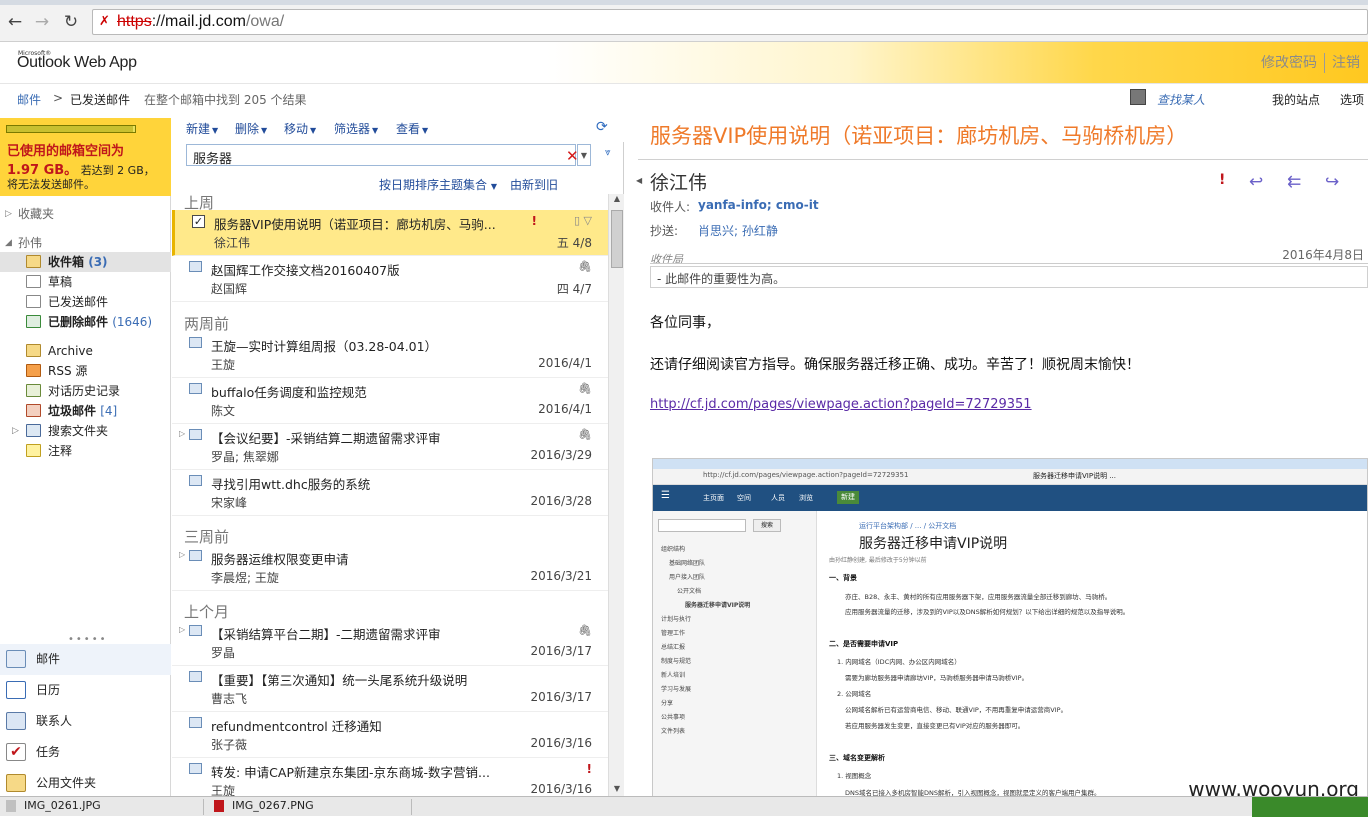  I want to click on body-greeting: 各位同事，, so click(685, 323).